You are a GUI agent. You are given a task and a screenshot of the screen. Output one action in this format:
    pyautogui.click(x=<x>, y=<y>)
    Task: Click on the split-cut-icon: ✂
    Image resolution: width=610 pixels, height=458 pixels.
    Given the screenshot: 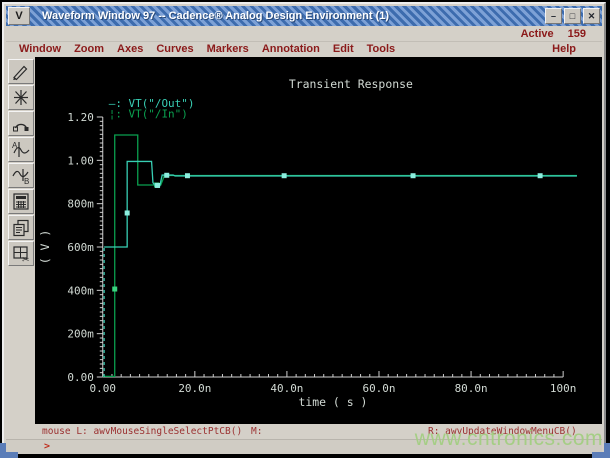 What is the action you would take?
    pyautogui.click(x=20, y=253)
    